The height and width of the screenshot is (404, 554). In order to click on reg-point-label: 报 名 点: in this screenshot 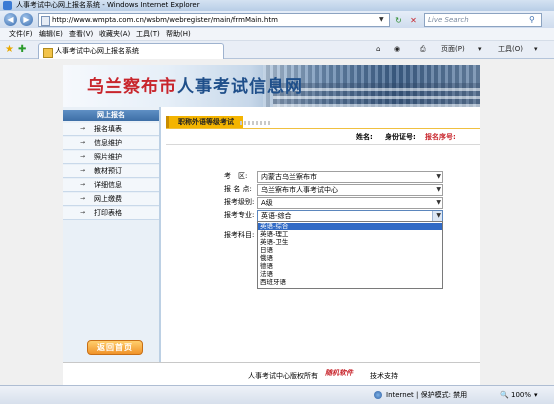, I will do `click(238, 189)`.